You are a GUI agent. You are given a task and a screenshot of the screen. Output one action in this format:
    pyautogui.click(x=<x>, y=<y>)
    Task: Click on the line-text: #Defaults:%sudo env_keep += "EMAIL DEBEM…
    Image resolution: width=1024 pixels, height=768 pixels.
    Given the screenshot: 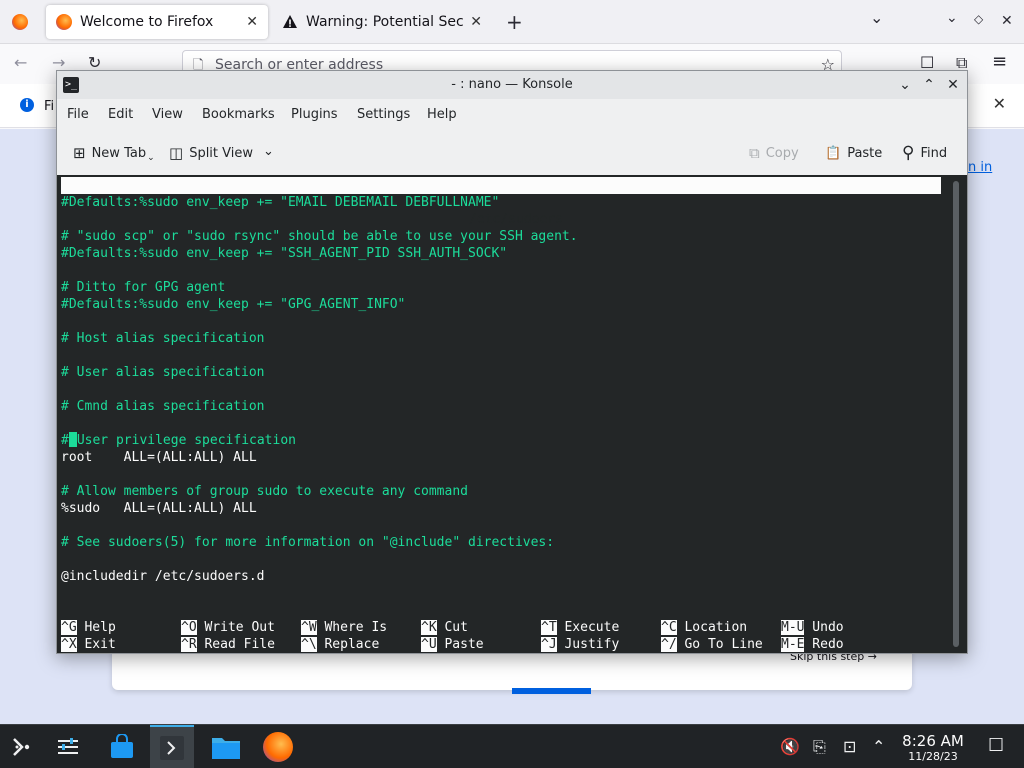 What is the action you would take?
    pyautogui.click(x=280, y=202)
    